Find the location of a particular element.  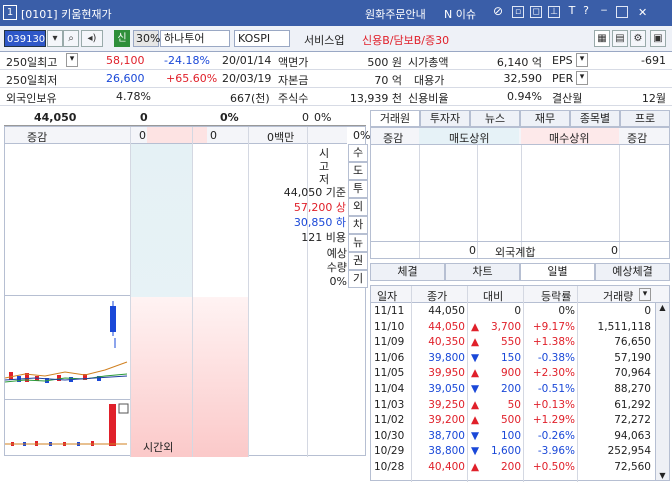

cell-date: 11/05 is located at coordinates (389, 373).